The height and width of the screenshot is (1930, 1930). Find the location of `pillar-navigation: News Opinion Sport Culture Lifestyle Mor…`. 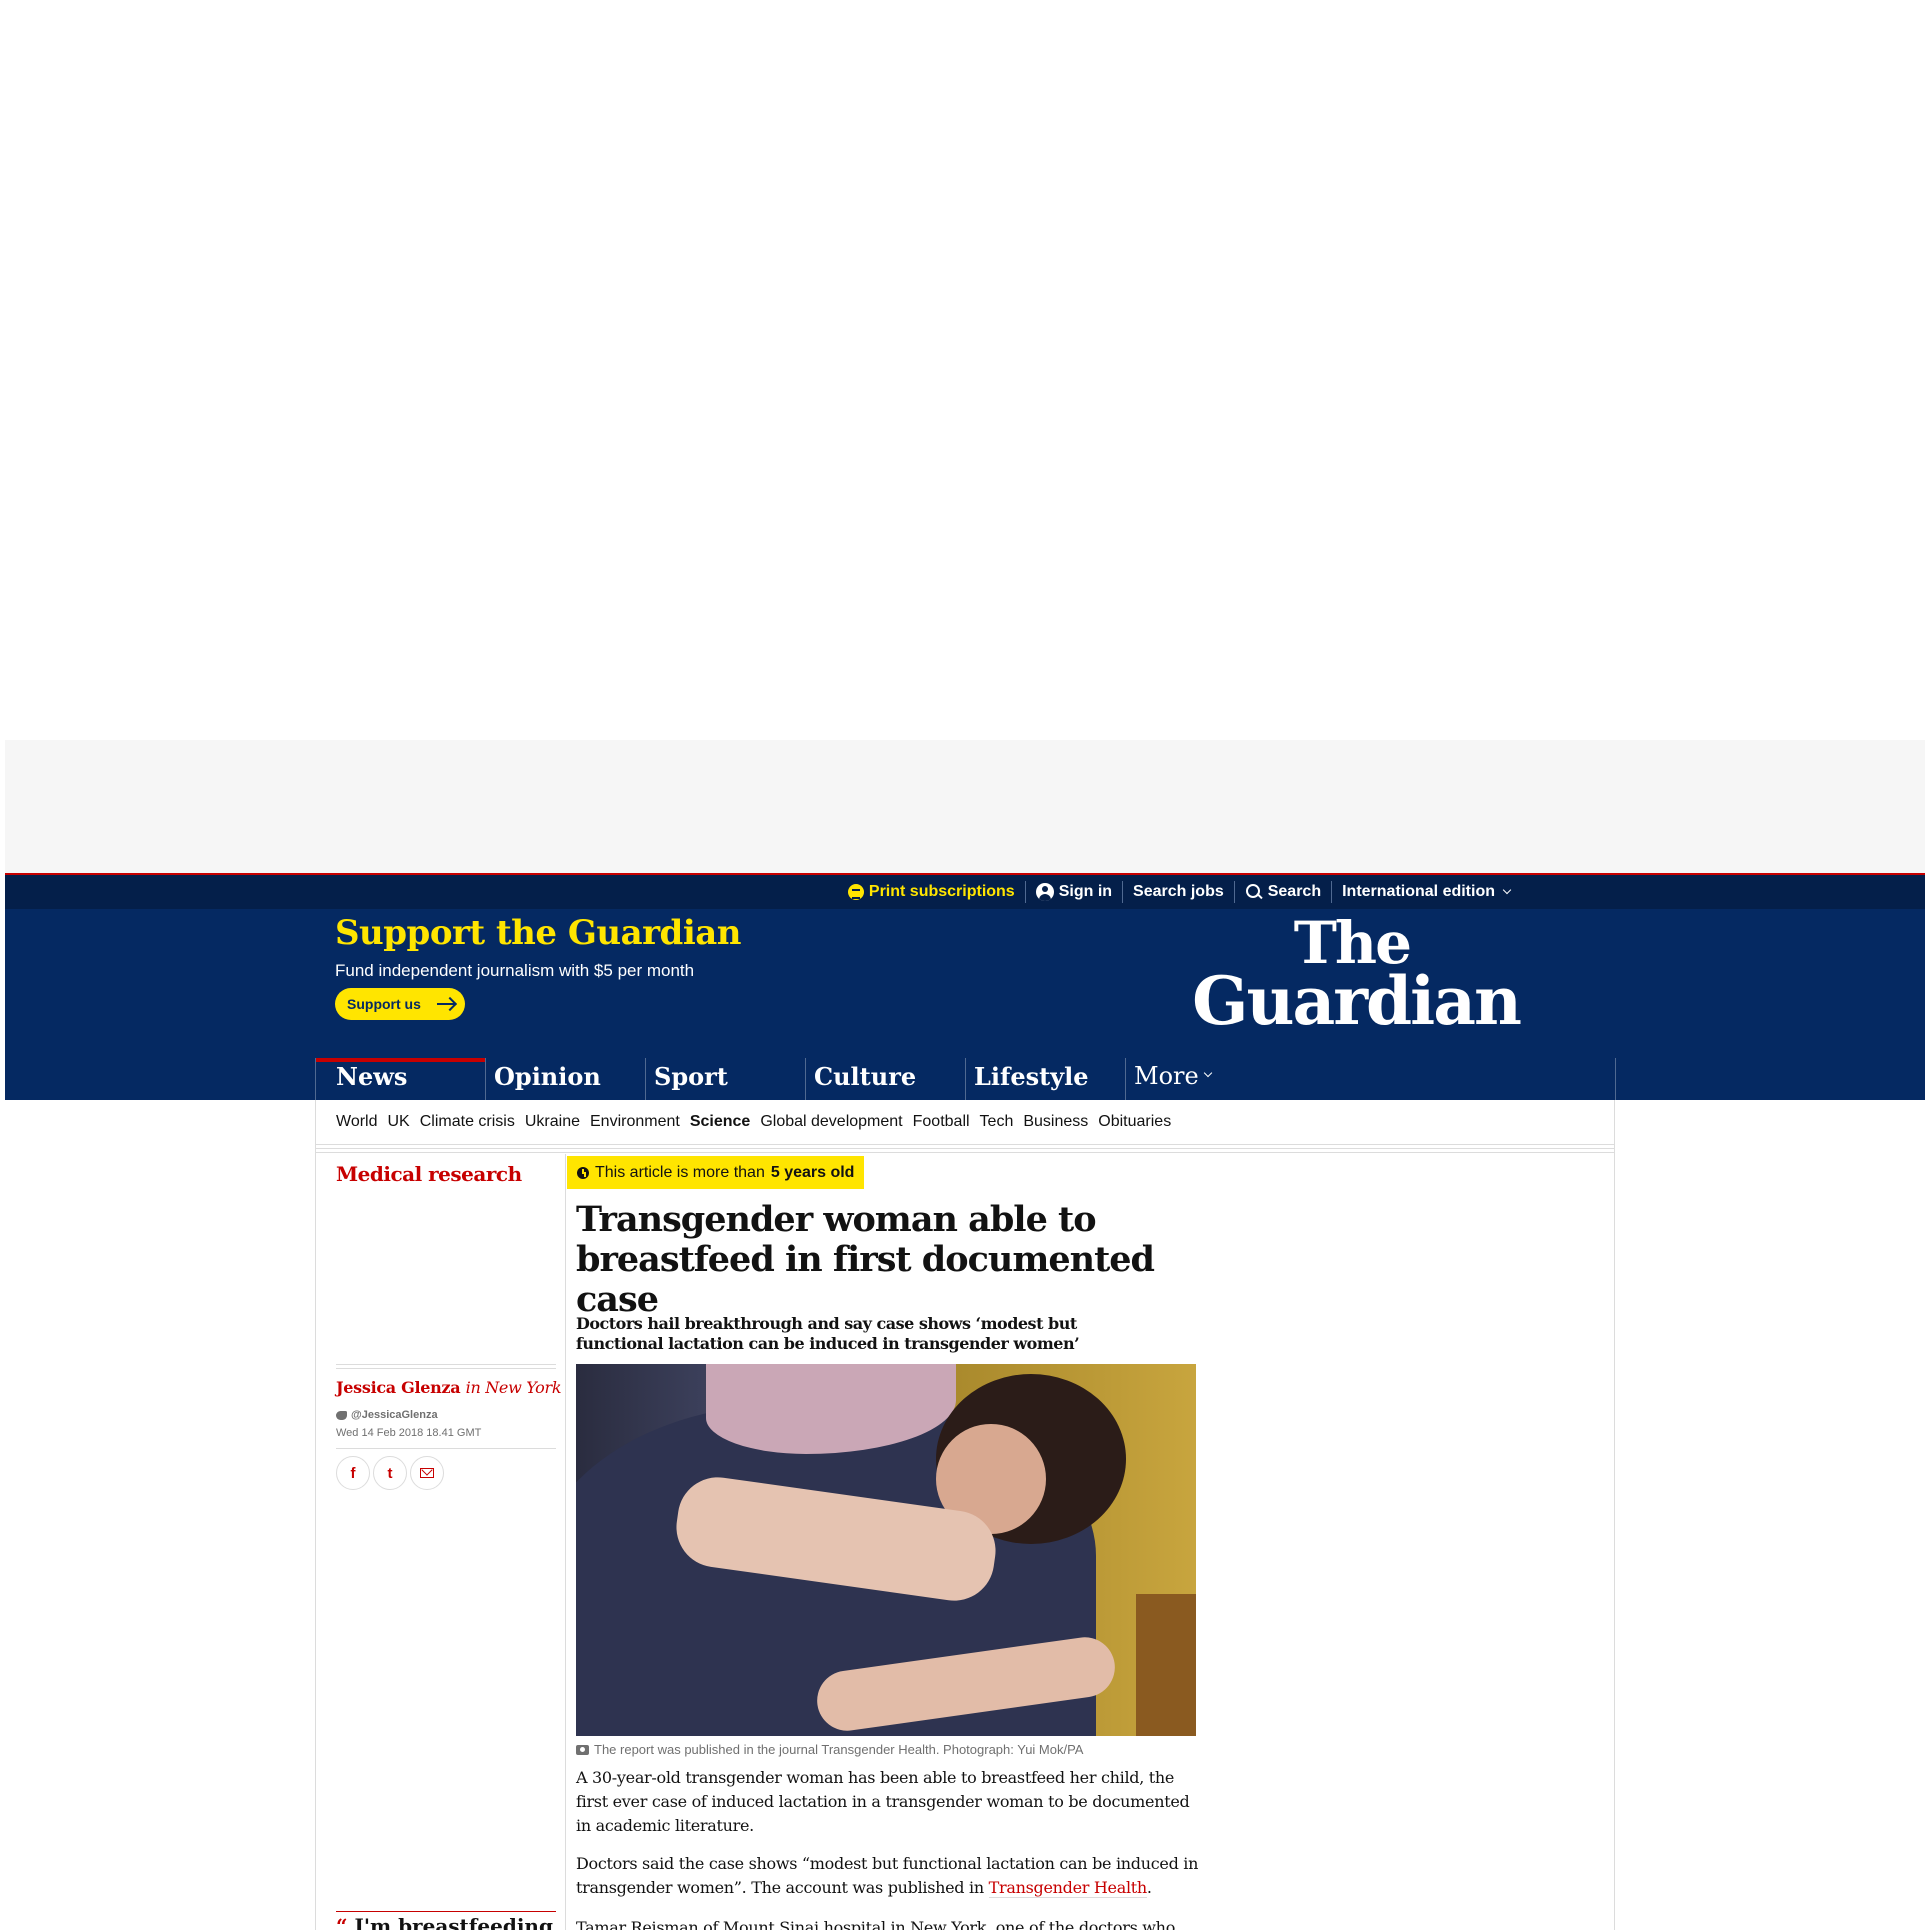

pillar-navigation: News Opinion Sport Culture Lifestyle Mor… is located at coordinates (965, 1079).